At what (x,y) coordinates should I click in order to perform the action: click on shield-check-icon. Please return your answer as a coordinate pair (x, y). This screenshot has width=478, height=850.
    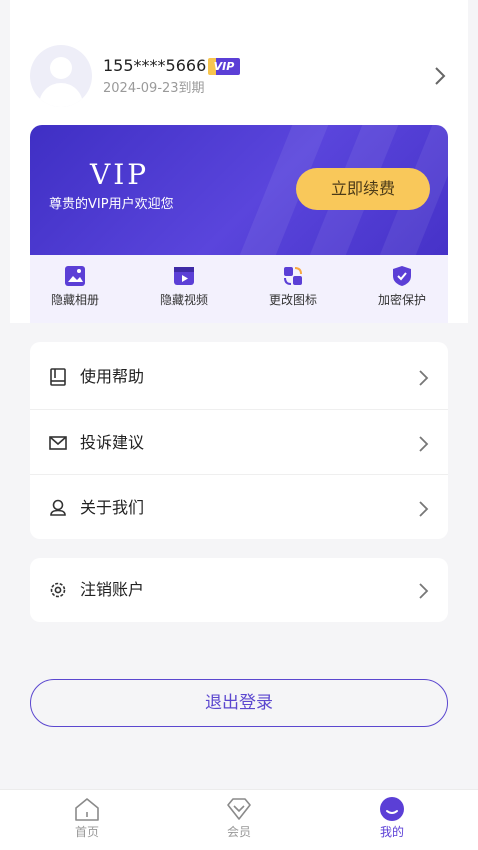
    Looking at the image, I should click on (402, 276).